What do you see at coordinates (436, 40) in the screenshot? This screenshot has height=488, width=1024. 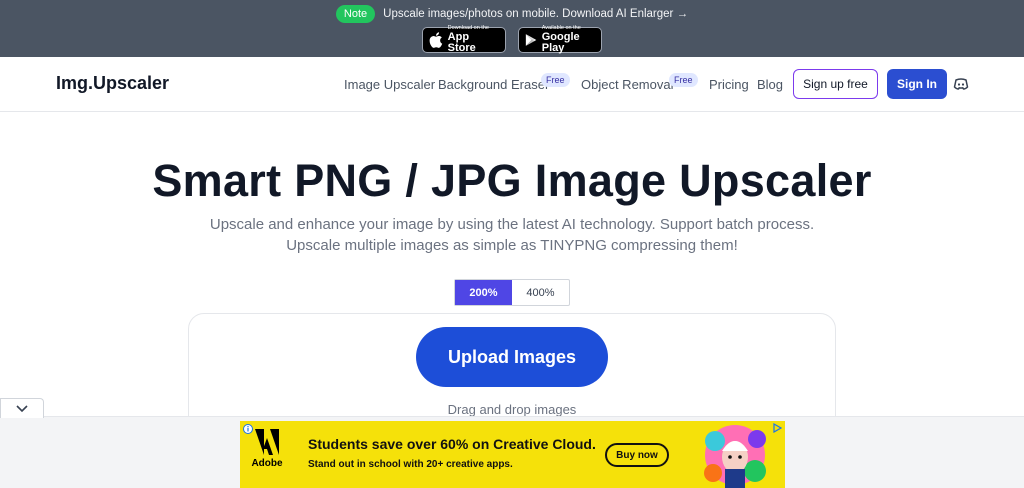 I see `apple-icon` at bounding box center [436, 40].